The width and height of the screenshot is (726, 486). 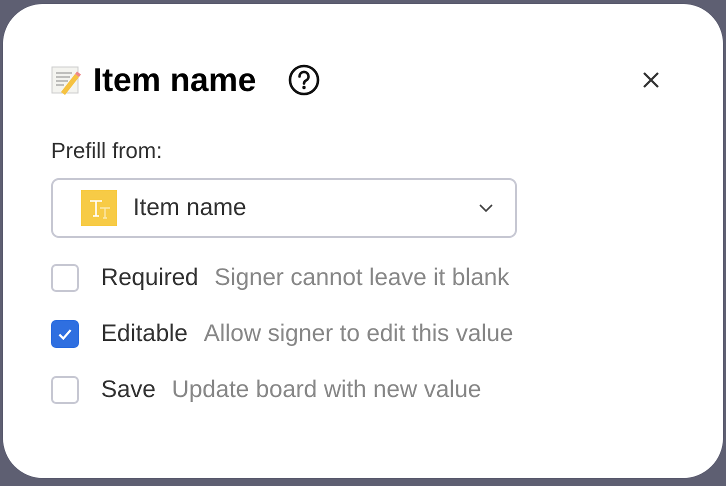 What do you see at coordinates (99, 208) in the screenshot?
I see `text-type-icon` at bounding box center [99, 208].